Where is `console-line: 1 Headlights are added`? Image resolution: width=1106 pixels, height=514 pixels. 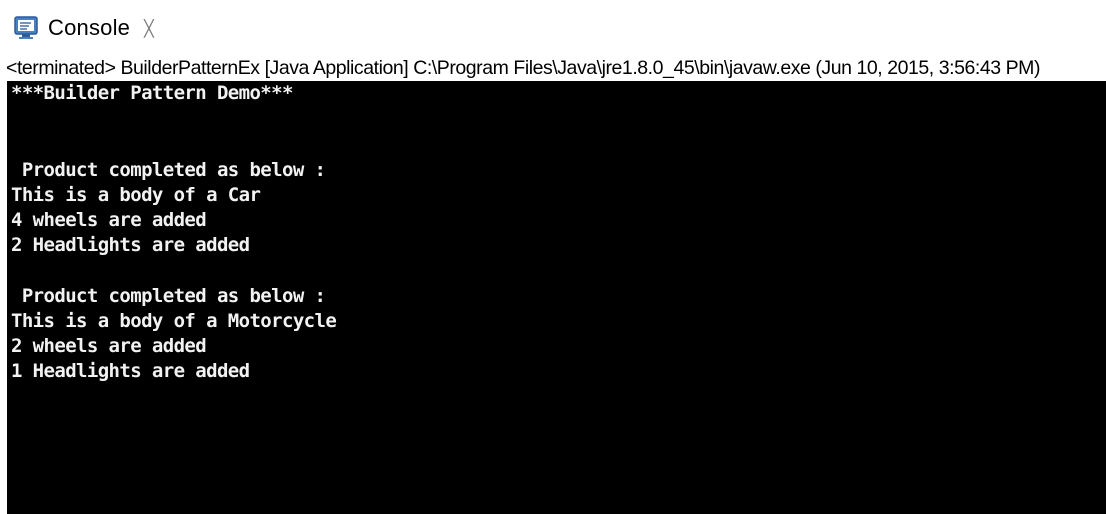 console-line: 1 Headlights are added is located at coordinates (130, 371).